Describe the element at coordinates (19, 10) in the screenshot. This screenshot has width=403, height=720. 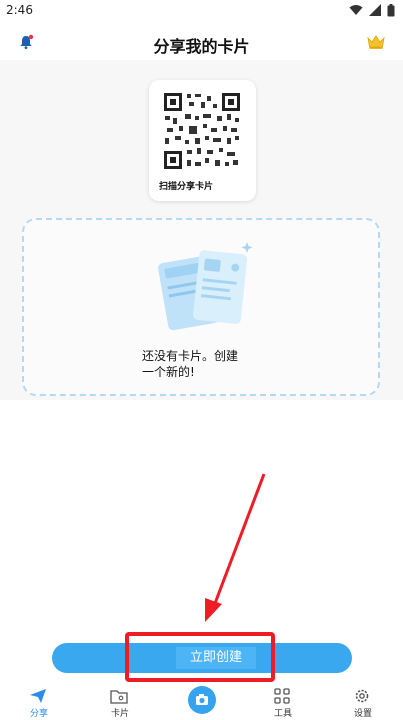
I see `status-time: 2:46` at that location.